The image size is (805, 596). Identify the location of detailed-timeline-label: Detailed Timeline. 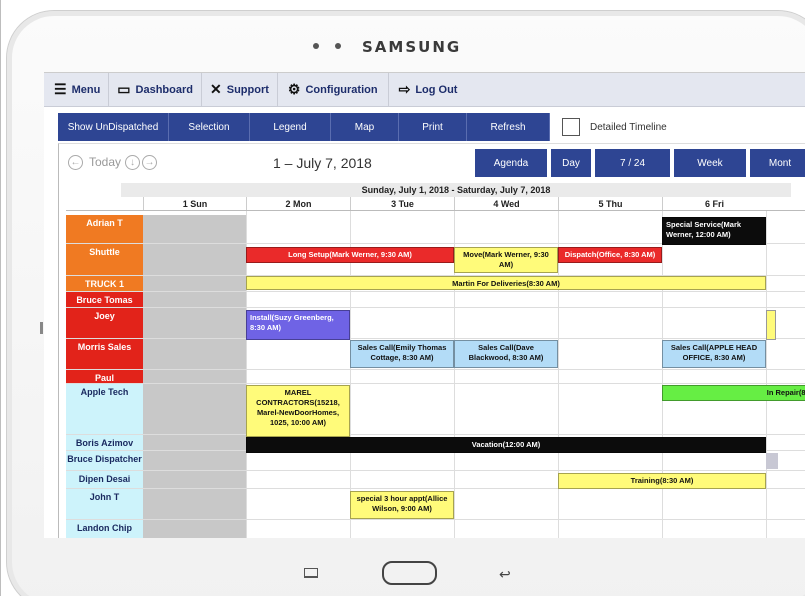
(628, 127).